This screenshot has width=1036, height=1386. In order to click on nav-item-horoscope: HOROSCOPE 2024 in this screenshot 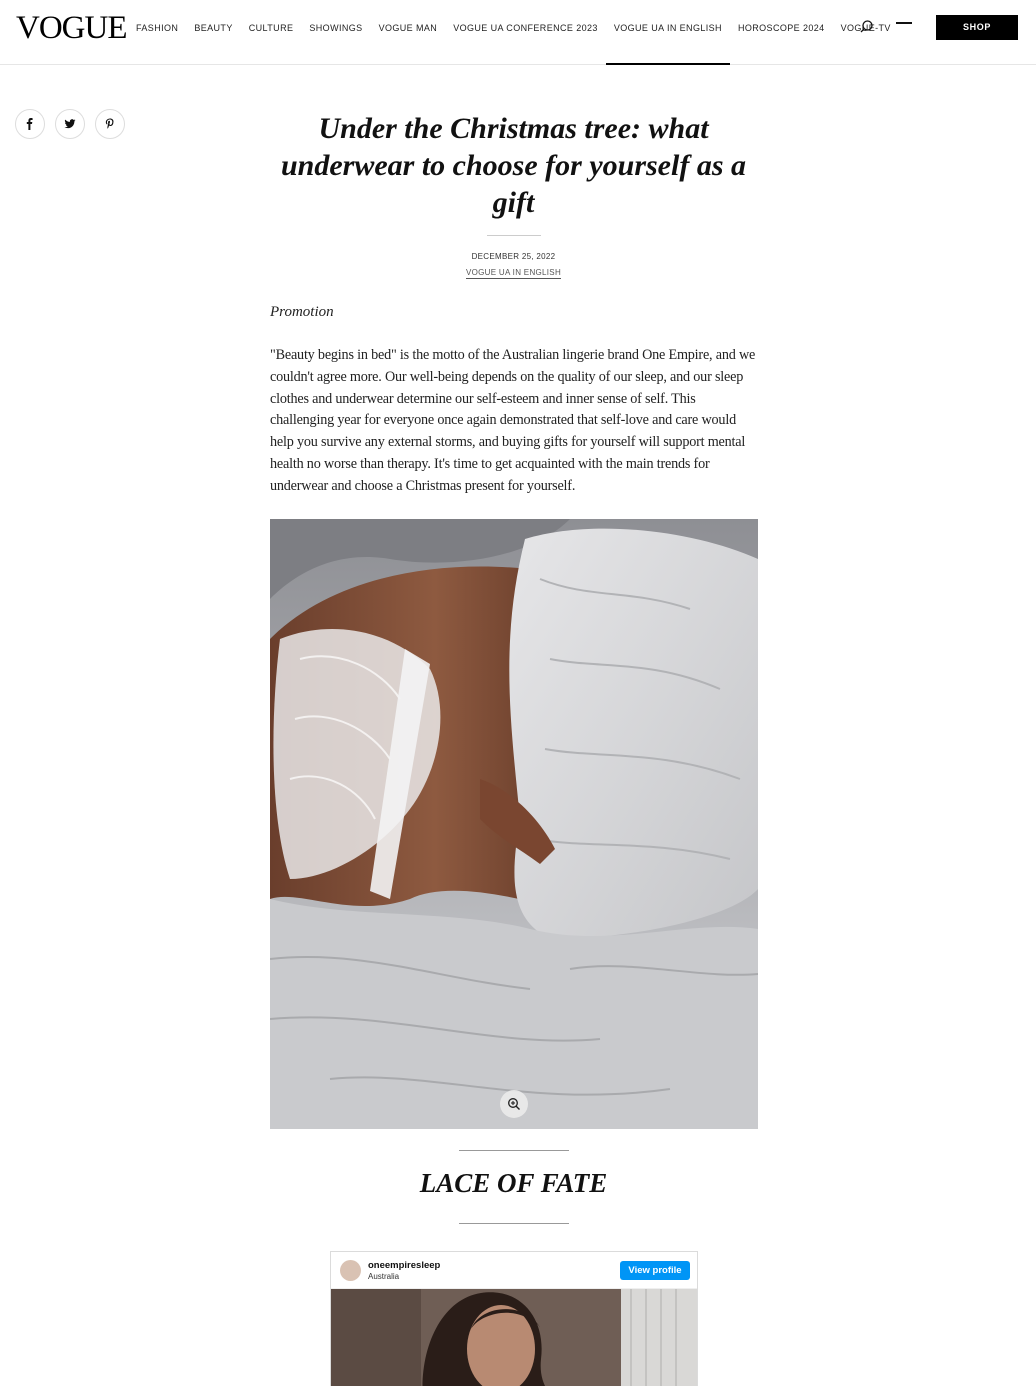, I will do `click(781, 32)`.